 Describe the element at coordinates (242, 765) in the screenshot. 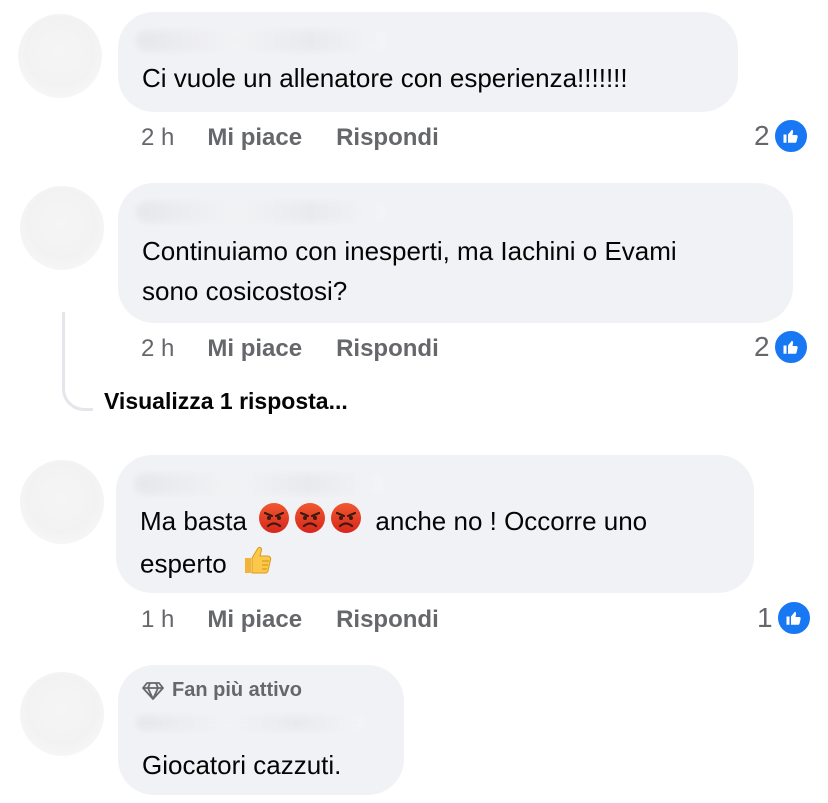

I see `comment-text: Giocatori cazzuti.` at that location.